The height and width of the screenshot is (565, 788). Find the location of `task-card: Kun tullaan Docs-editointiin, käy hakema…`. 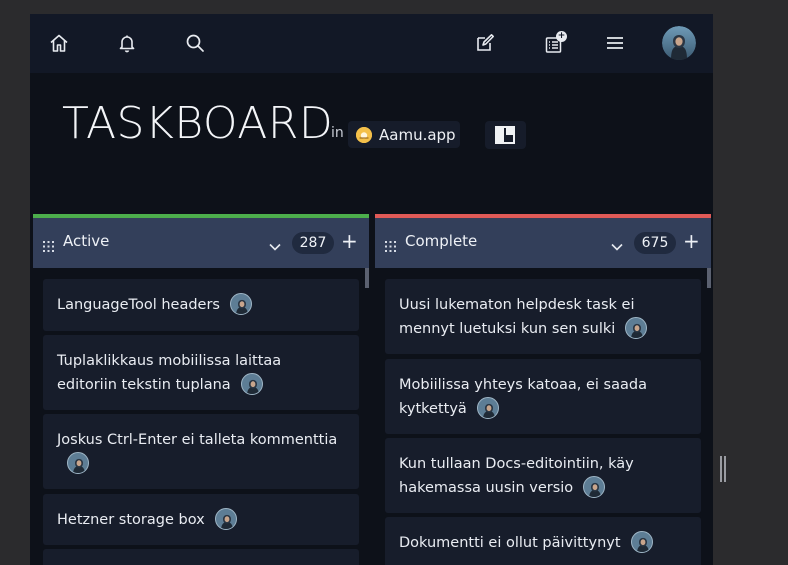

task-card: Kun tullaan Docs-editointiin, käy hakema… is located at coordinates (543, 475).